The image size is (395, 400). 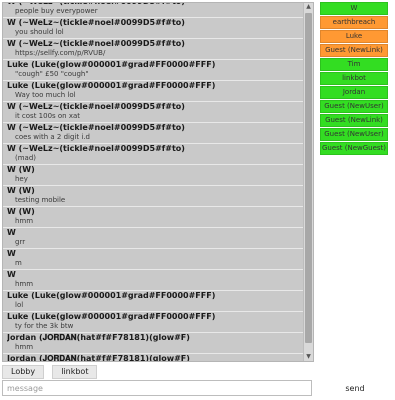 What do you see at coordinates (56, 11) in the screenshot?
I see `message-text: people buy everypower` at bounding box center [56, 11].